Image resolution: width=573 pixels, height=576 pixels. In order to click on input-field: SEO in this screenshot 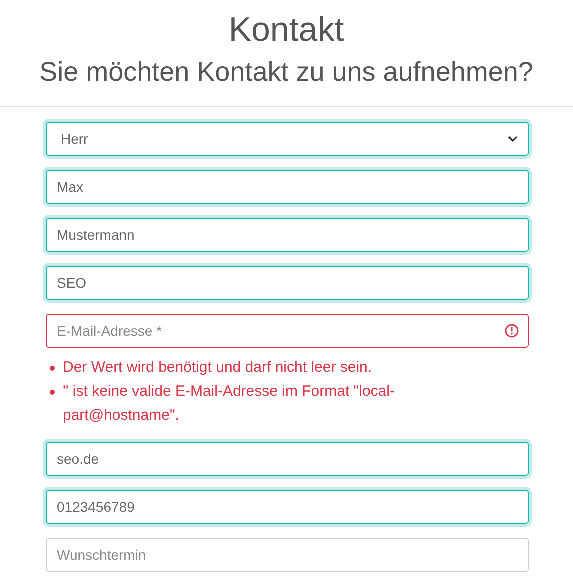, I will do `click(287, 283)`.